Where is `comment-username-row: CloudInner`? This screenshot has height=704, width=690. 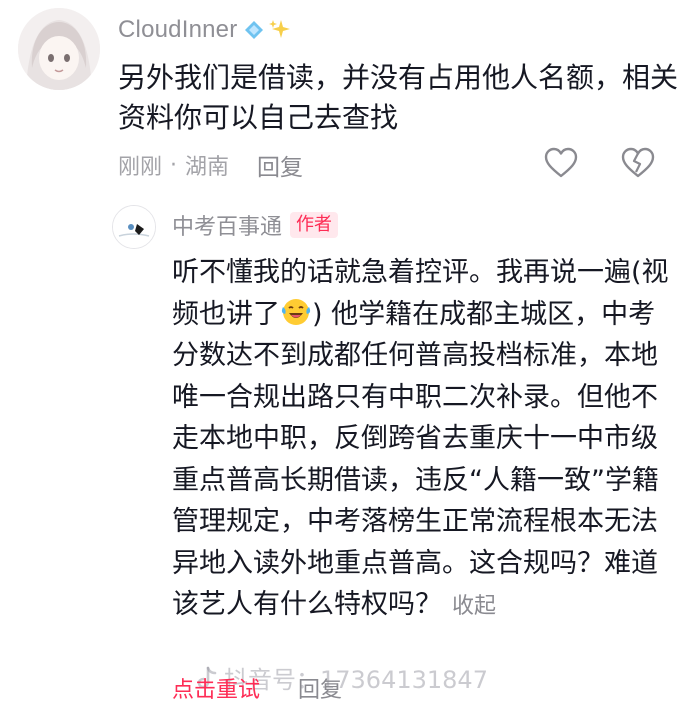 comment-username-row: CloudInner is located at coordinates (205, 30).